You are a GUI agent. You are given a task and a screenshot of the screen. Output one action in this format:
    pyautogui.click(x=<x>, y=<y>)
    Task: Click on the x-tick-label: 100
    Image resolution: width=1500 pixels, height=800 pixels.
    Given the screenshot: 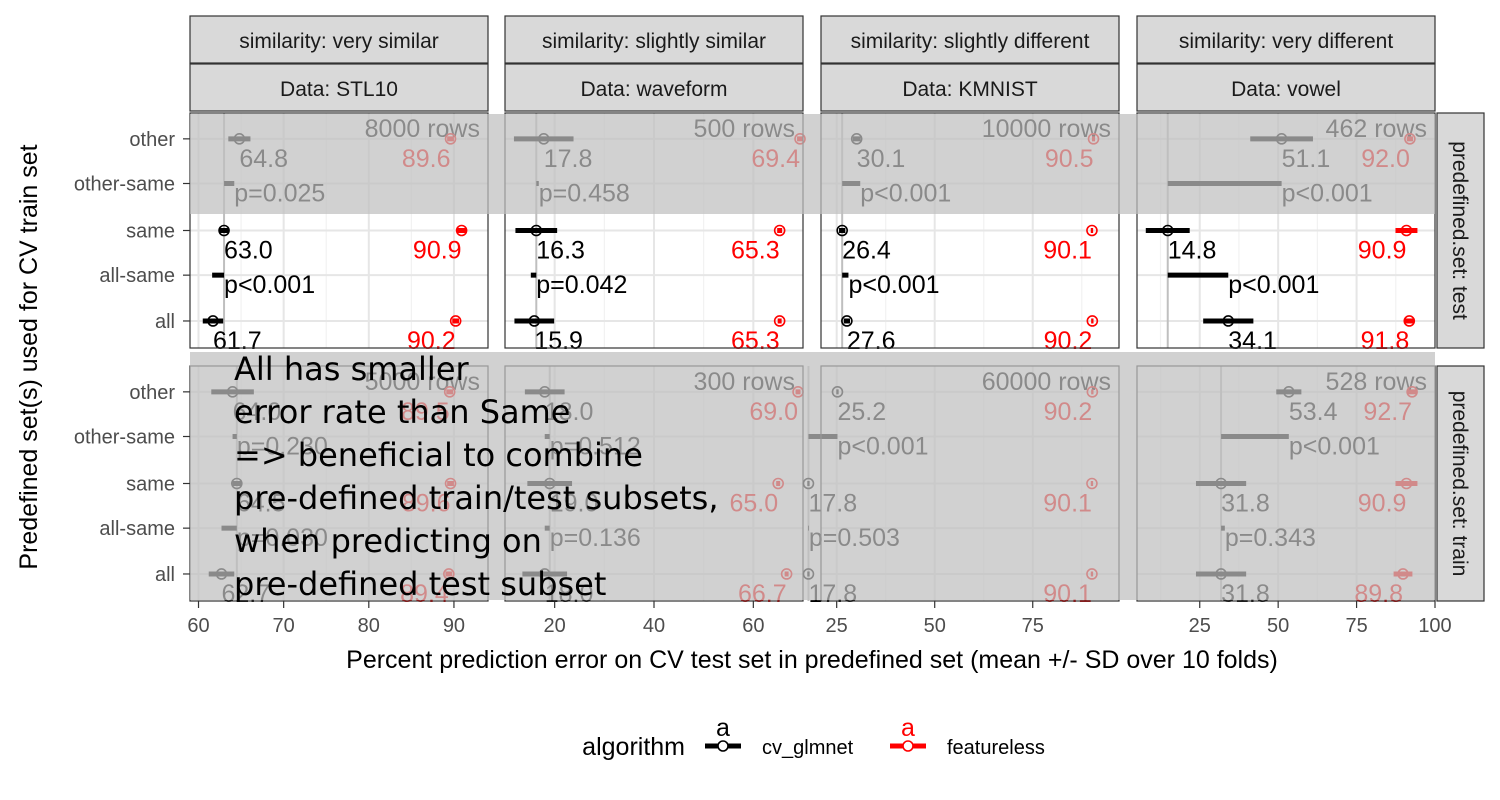 What is the action you would take?
    pyautogui.click(x=1434, y=626)
    